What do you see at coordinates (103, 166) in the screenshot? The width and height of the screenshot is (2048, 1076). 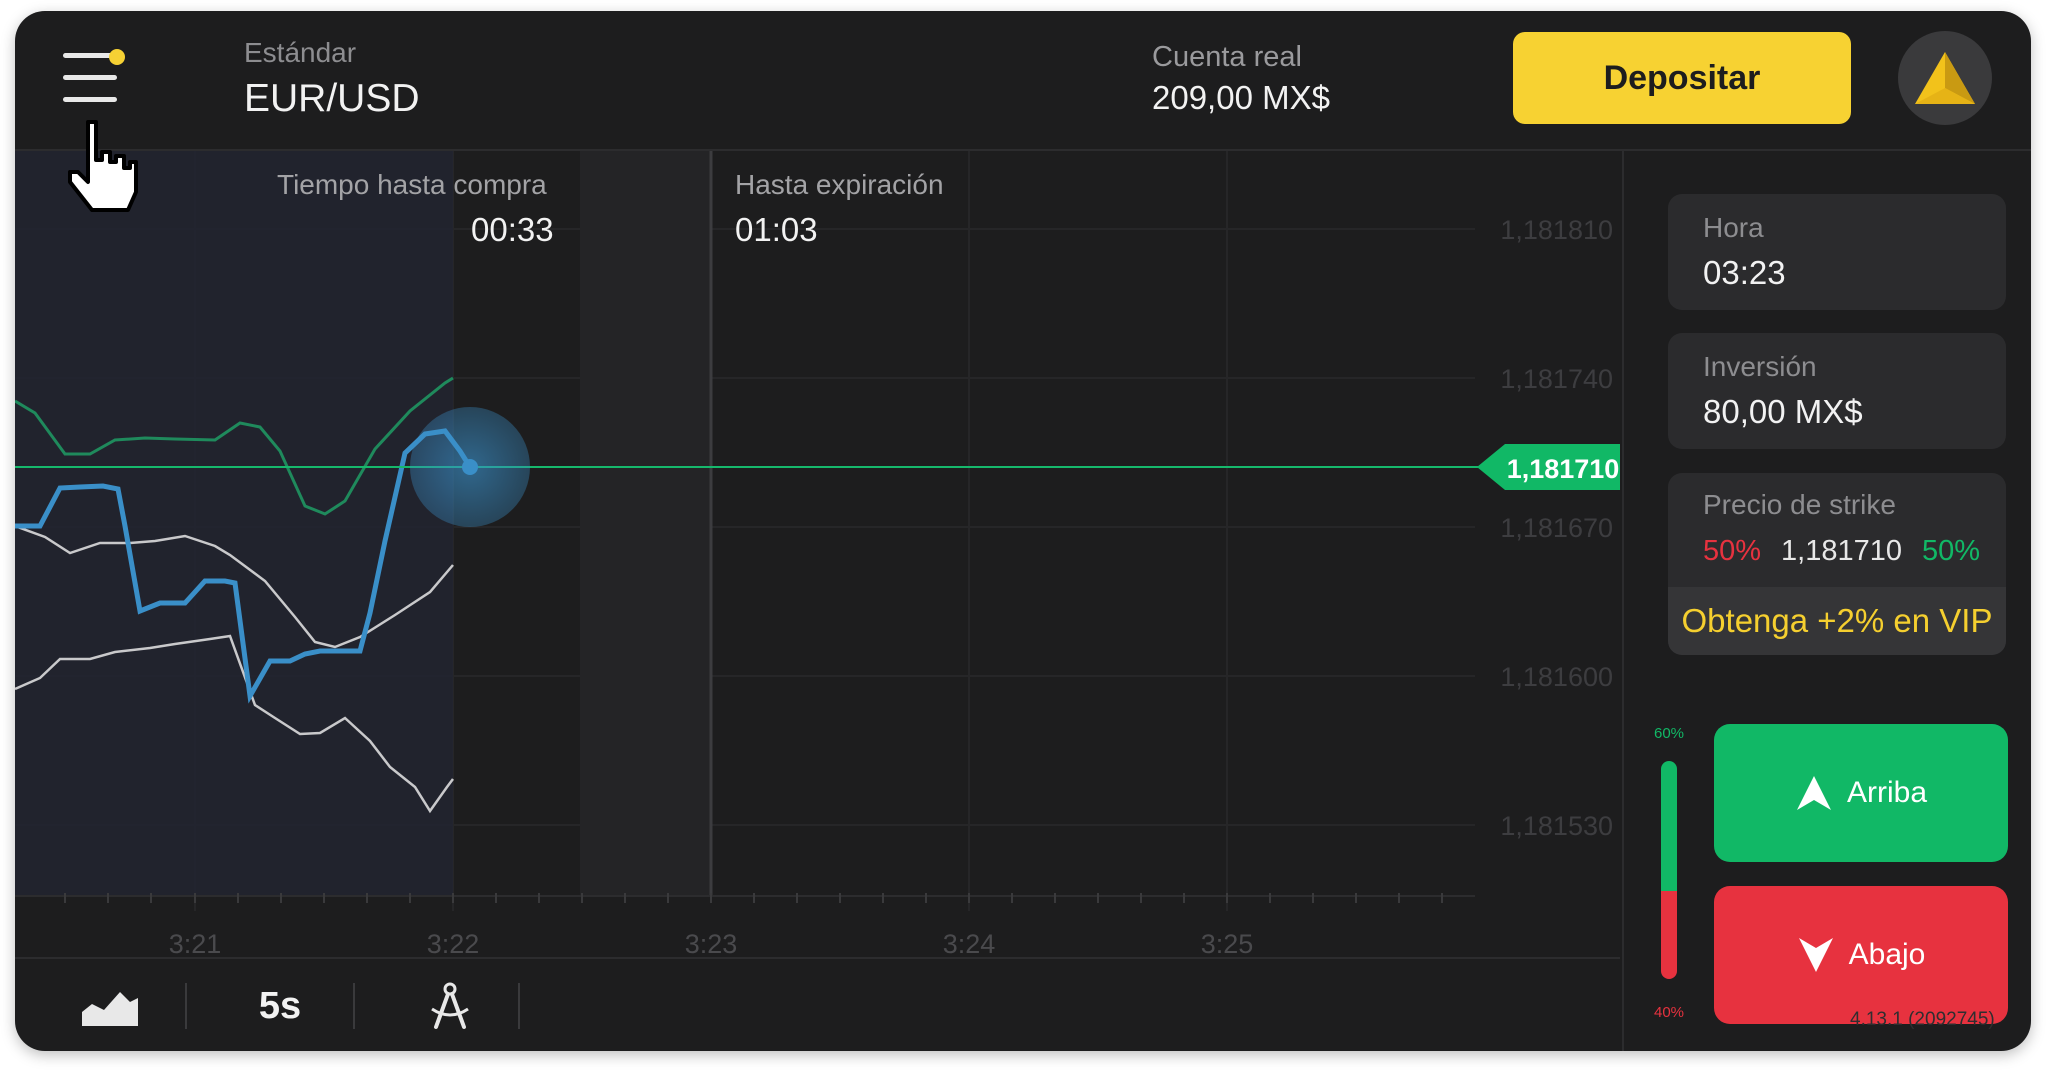 I see `hand-cursor-icon` at bounding box center [103, 166].